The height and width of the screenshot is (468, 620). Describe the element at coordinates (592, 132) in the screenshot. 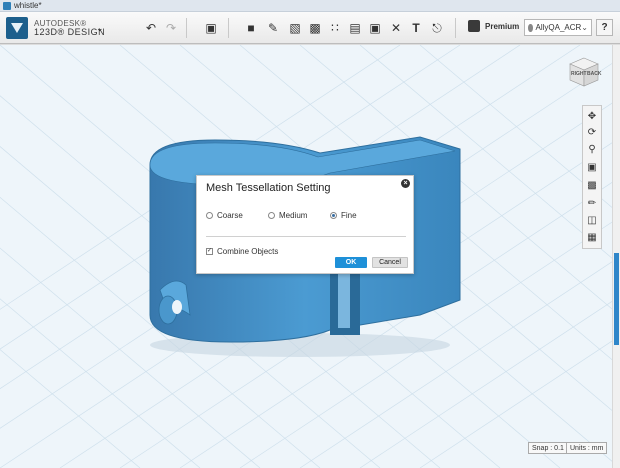

I see `orbit-icon: ⟳` at that location.